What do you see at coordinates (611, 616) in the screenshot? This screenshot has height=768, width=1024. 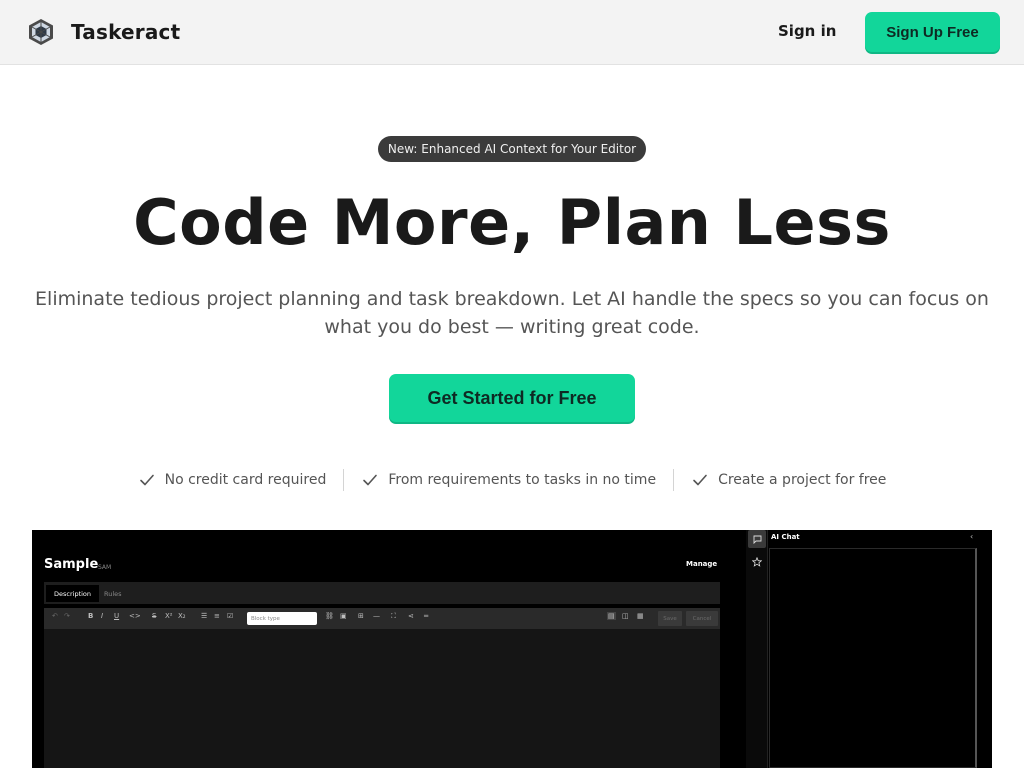 I see `view-mode-icon: ▤` at bounding box center [611, 616].